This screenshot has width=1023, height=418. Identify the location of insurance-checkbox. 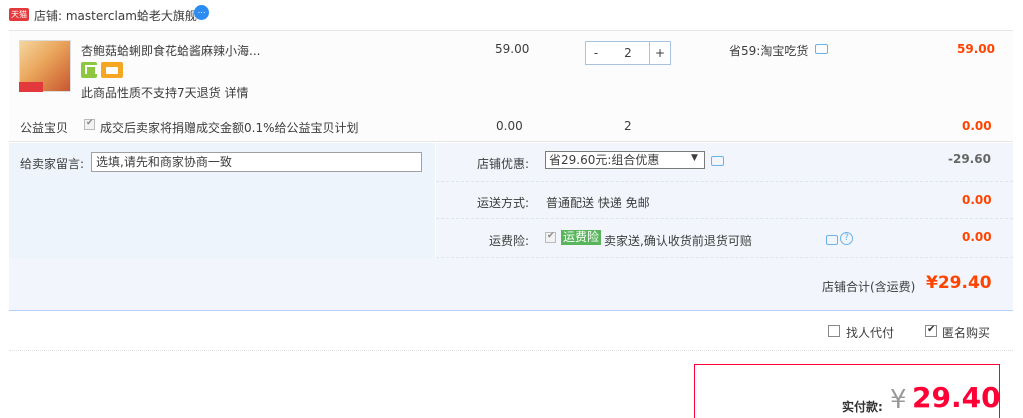
(550, 237).